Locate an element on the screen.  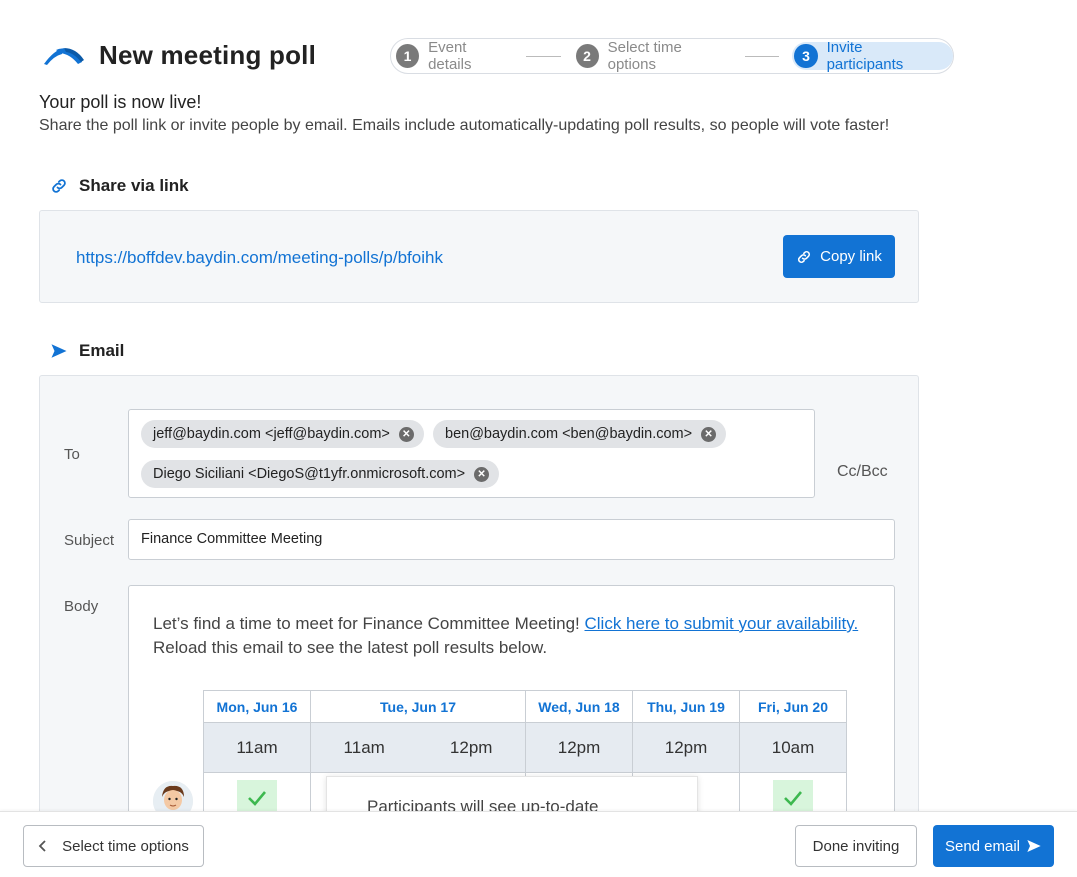
step-invite-participants: 3 Invite participants is located at coordinates (872, 56).